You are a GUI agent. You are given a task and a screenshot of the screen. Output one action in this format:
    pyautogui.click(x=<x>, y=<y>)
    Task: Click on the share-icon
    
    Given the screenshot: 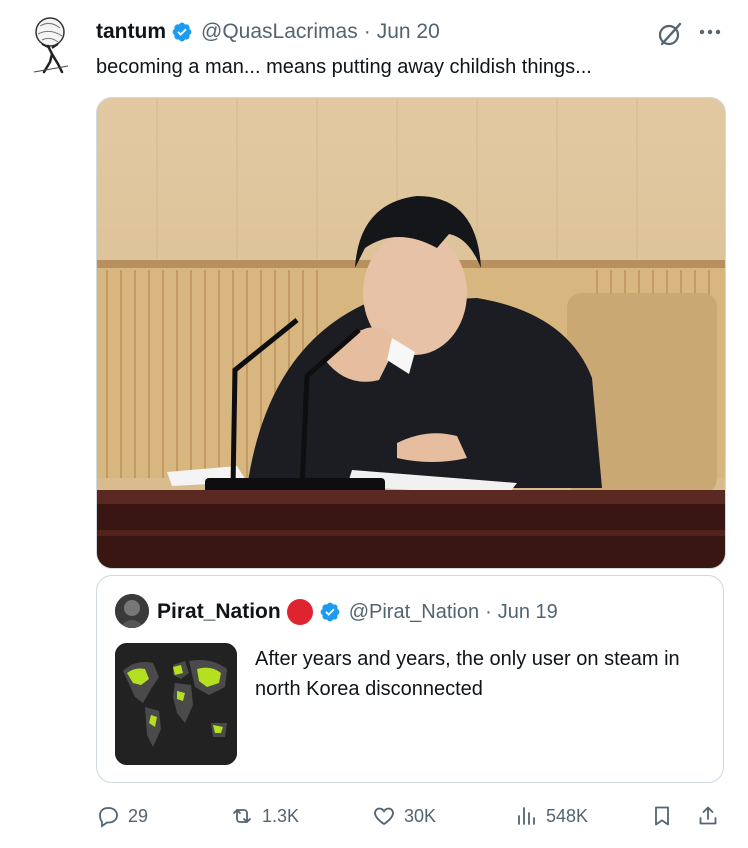 What is the action you would take?
    pyautogui.click(x=708, y=815)
    